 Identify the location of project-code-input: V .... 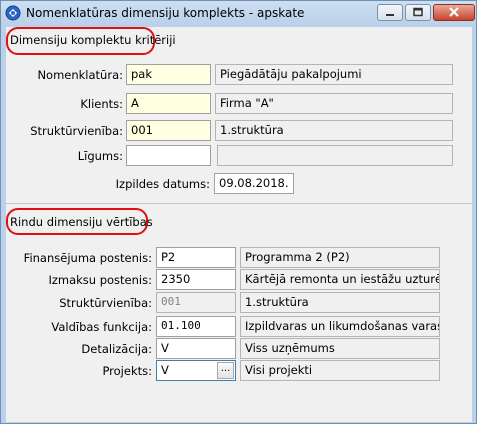
(196, 370).